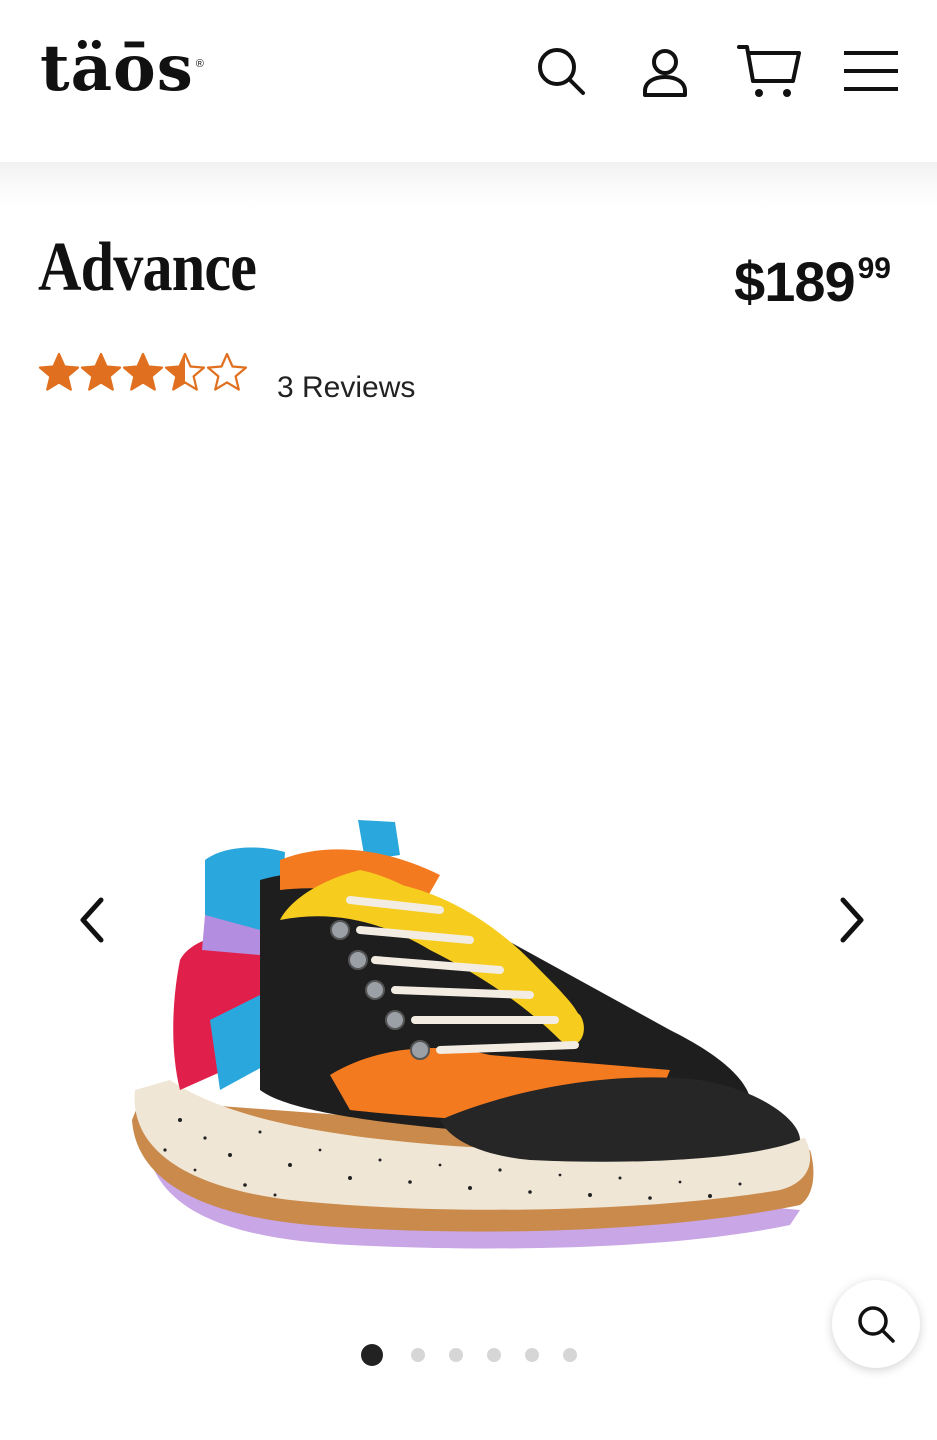 The width and height of the screenshot is (937, 1440). I want to click on product-price: $189 99, so click(812, 282).